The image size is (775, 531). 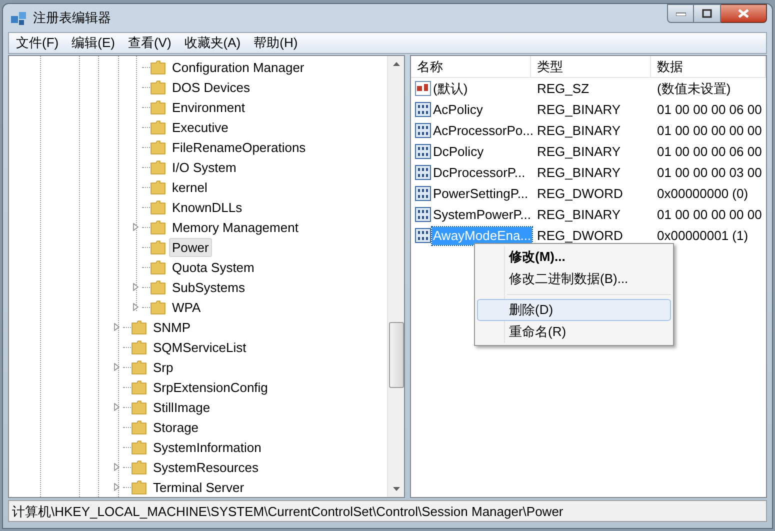 What do you see at coordinates (708, 66) in the screenshot?
I see `column-header: 数据` at bounding box center [708, 66].